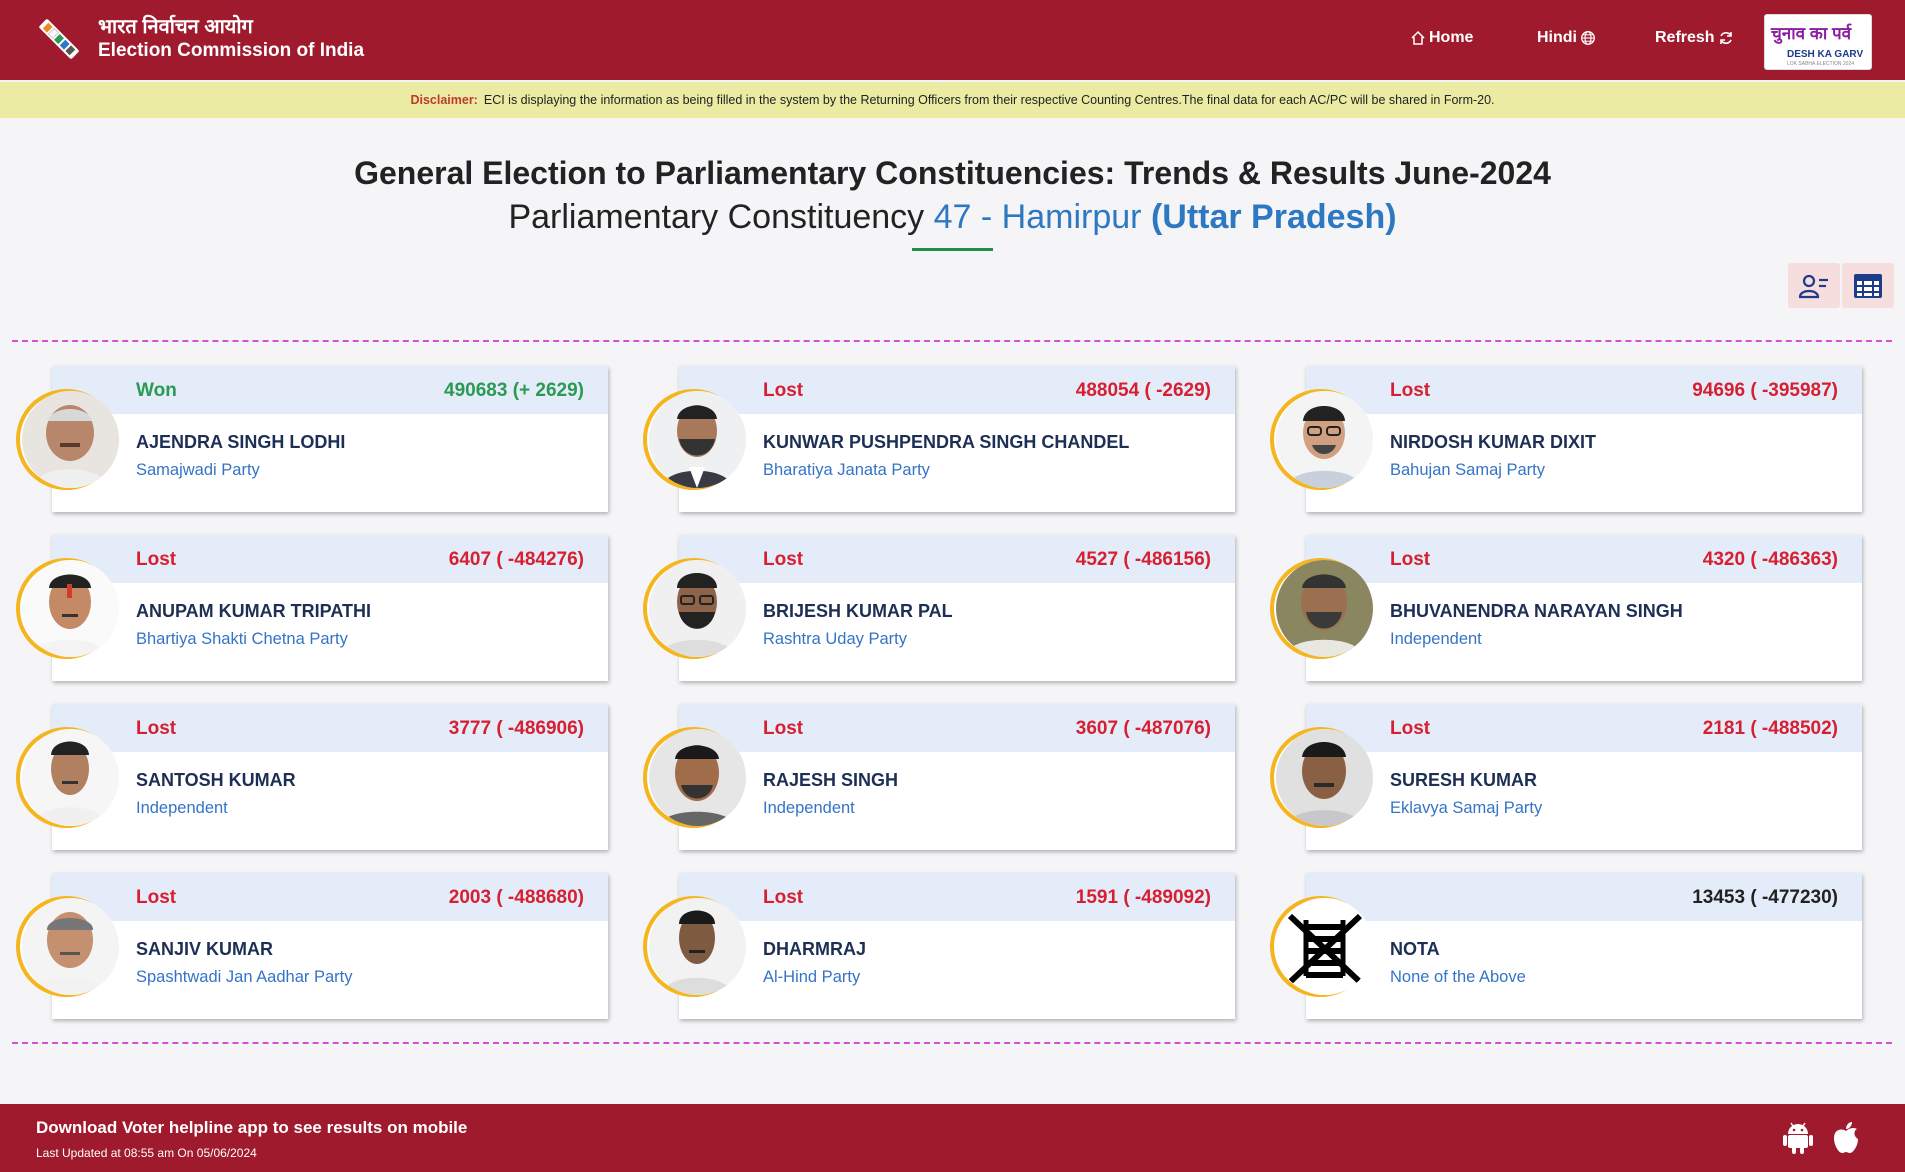 The height and width of the screenshot is (1172, 1905). Describe the element at coordinates (952, 249) in the screenshot. I see `title-underline` at that location.